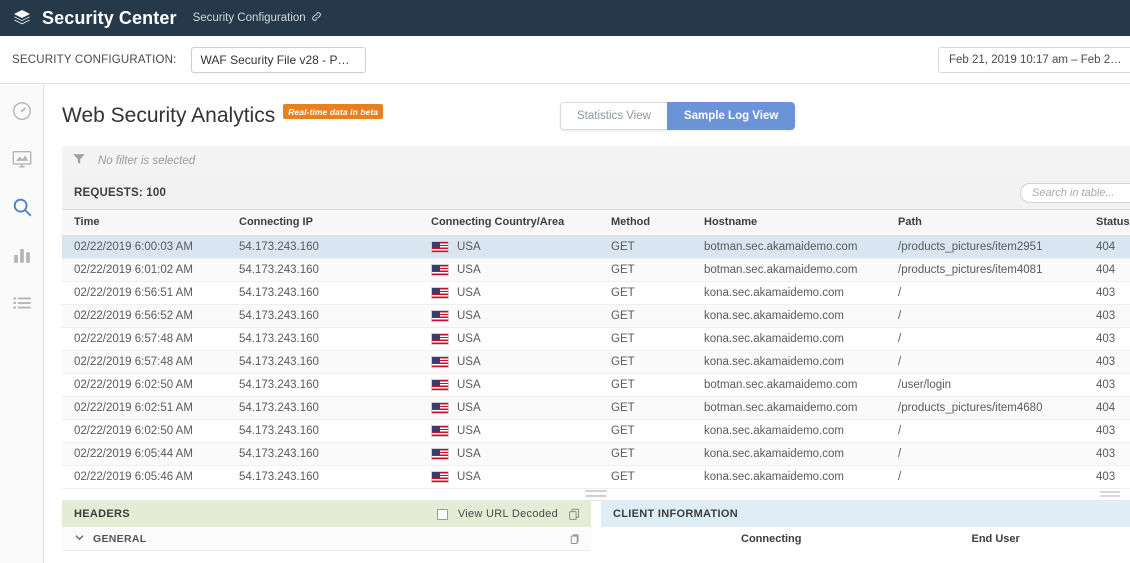 The image size is (1130, 563). What do you see at coordinates (985, 247) in the screenshot?
I see `cell-path: /products_pictures/item2951` at bounding box center [985, 247].